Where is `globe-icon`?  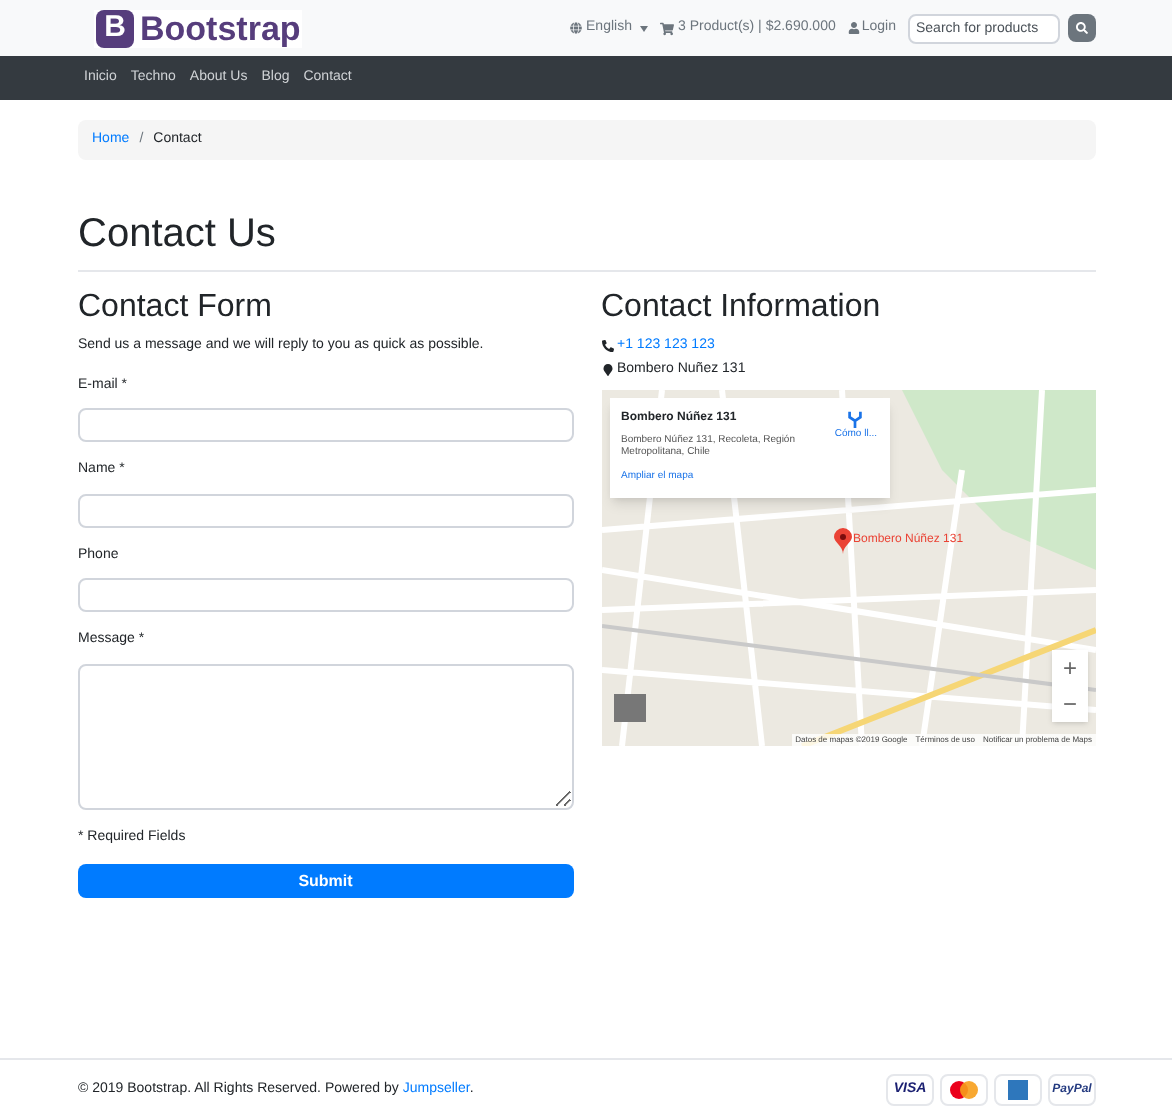
globe-icon is located at coordinates (576, 28).